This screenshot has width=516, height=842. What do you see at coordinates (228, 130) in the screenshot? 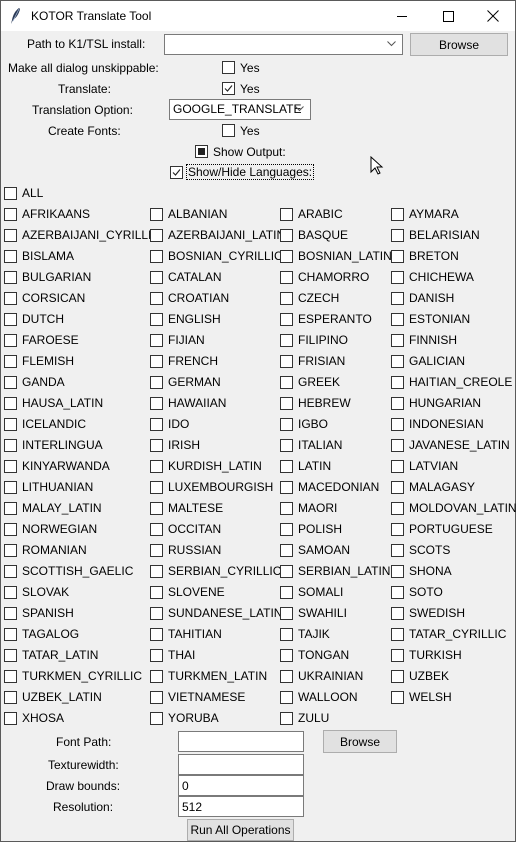
I see `create-fonts-checkbox` at bounding box center [228, 130].